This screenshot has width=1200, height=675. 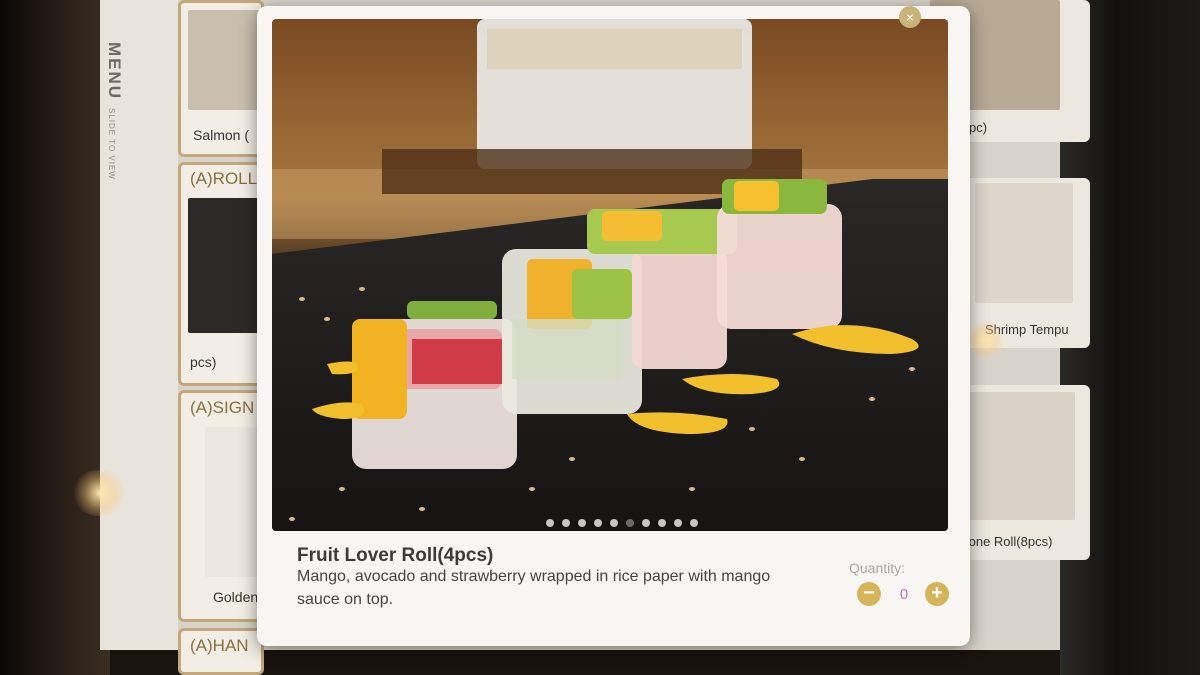 What do you see at coordinates (236, 597) in the screenshot?
I see `item-label-golden: Golden` at bounding box center [236, 597].